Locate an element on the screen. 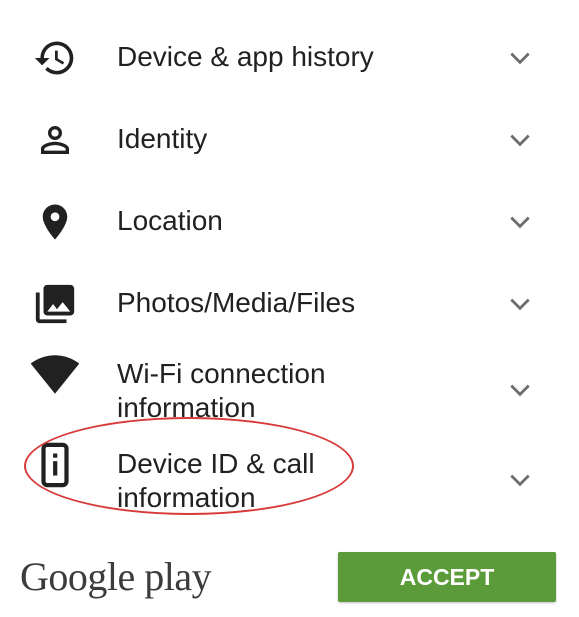 This screenshot has height=617, width=579. person-icon is located at coordinates (55, 140).